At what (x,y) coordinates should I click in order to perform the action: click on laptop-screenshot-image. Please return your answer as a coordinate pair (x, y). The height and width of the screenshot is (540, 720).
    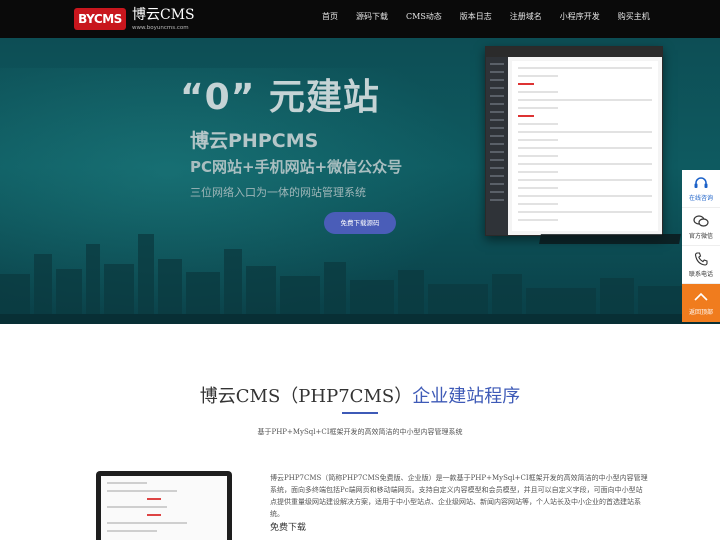
    Looking at the image, I should click on (164, 505).